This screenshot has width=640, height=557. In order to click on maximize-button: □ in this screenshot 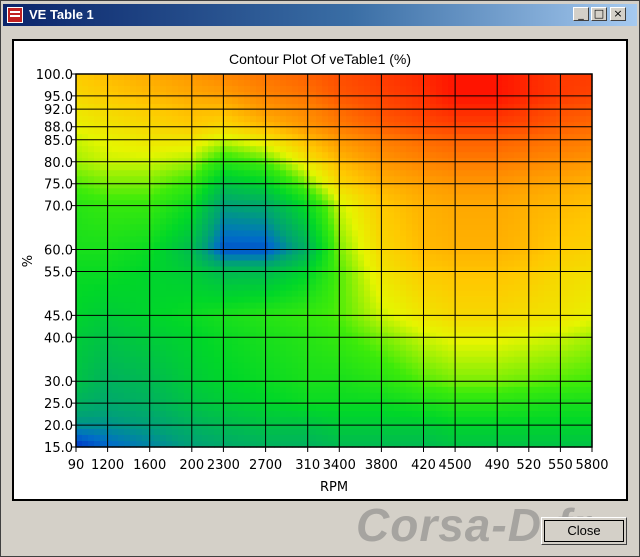, I will do `click(599, 14)`.